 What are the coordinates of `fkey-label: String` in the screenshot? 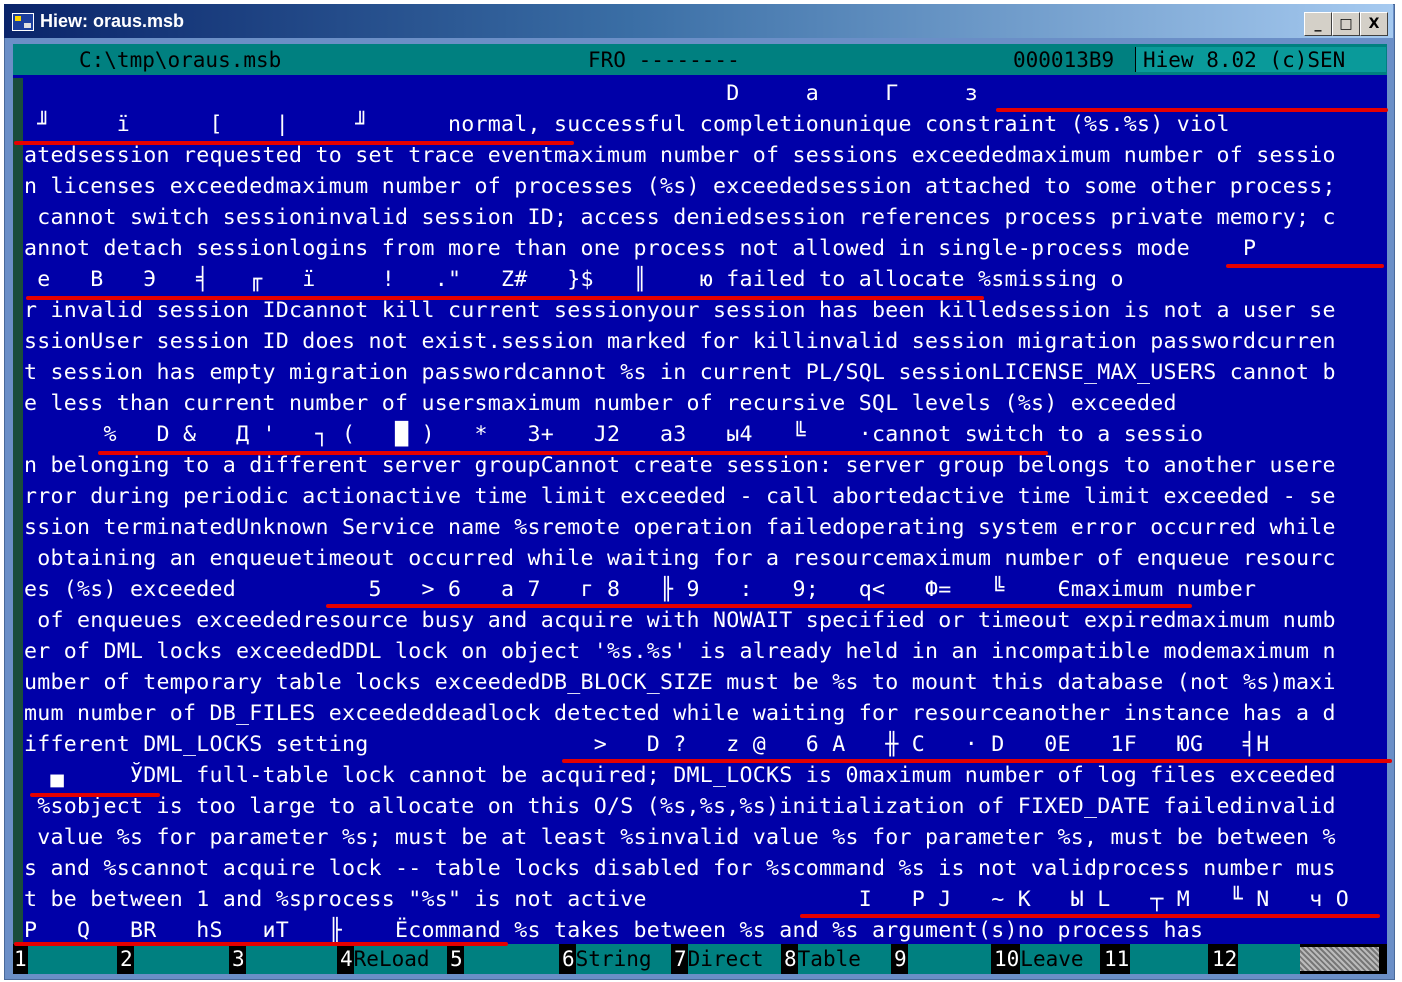 It's located at (623, 959).